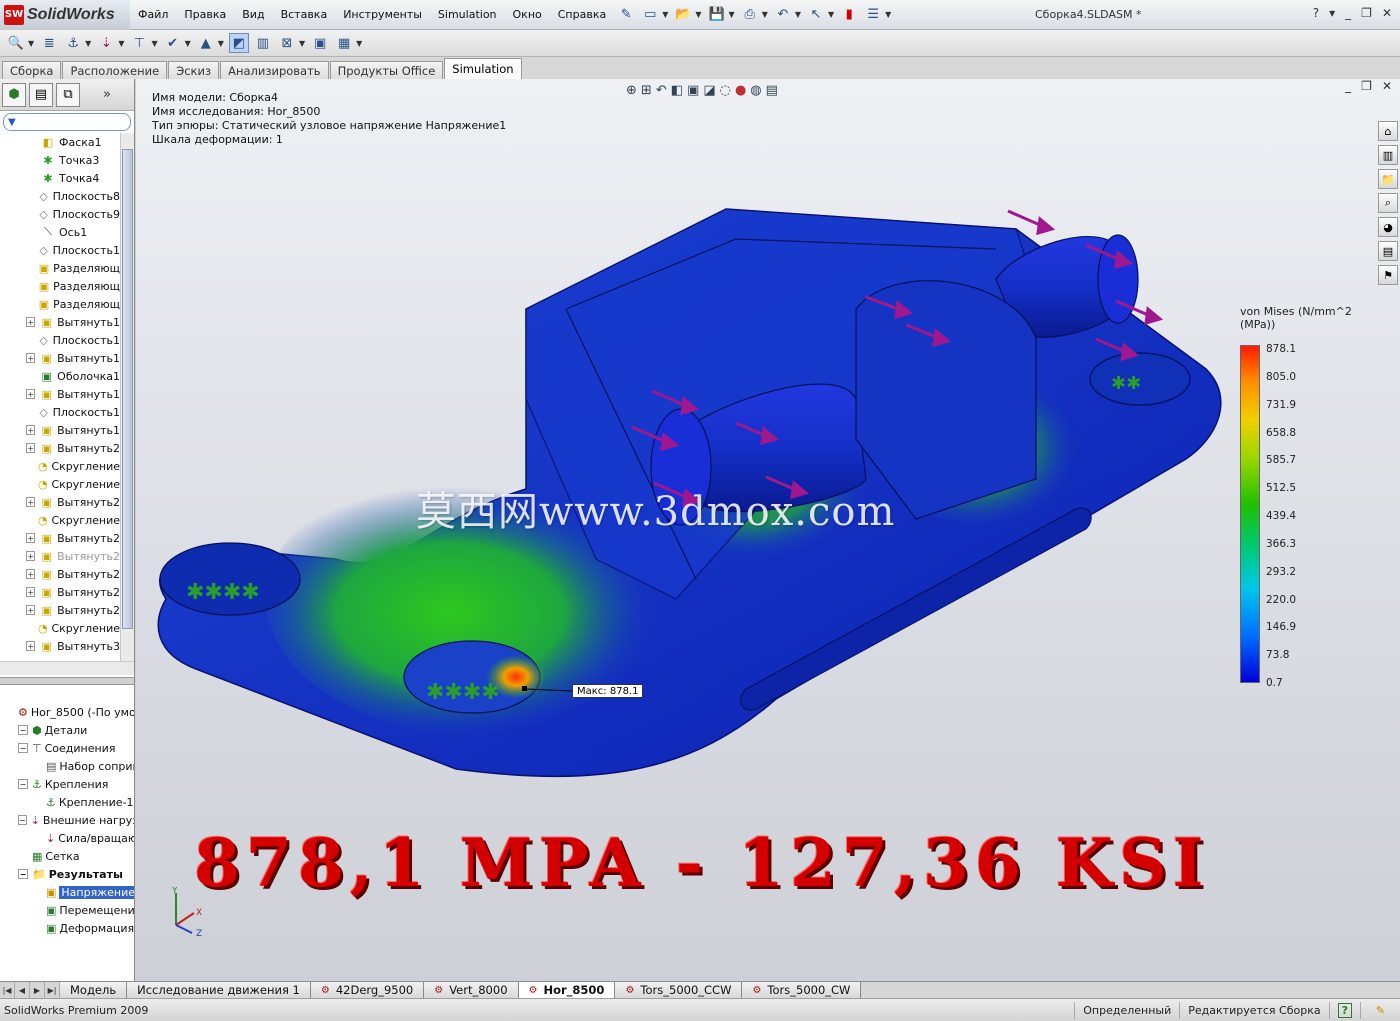 The height and width of the screenshot is (1021, 1400). Describe the element at coordinates (127, 389) in the screenshot. I see `scrollbar-thumb` at that location.